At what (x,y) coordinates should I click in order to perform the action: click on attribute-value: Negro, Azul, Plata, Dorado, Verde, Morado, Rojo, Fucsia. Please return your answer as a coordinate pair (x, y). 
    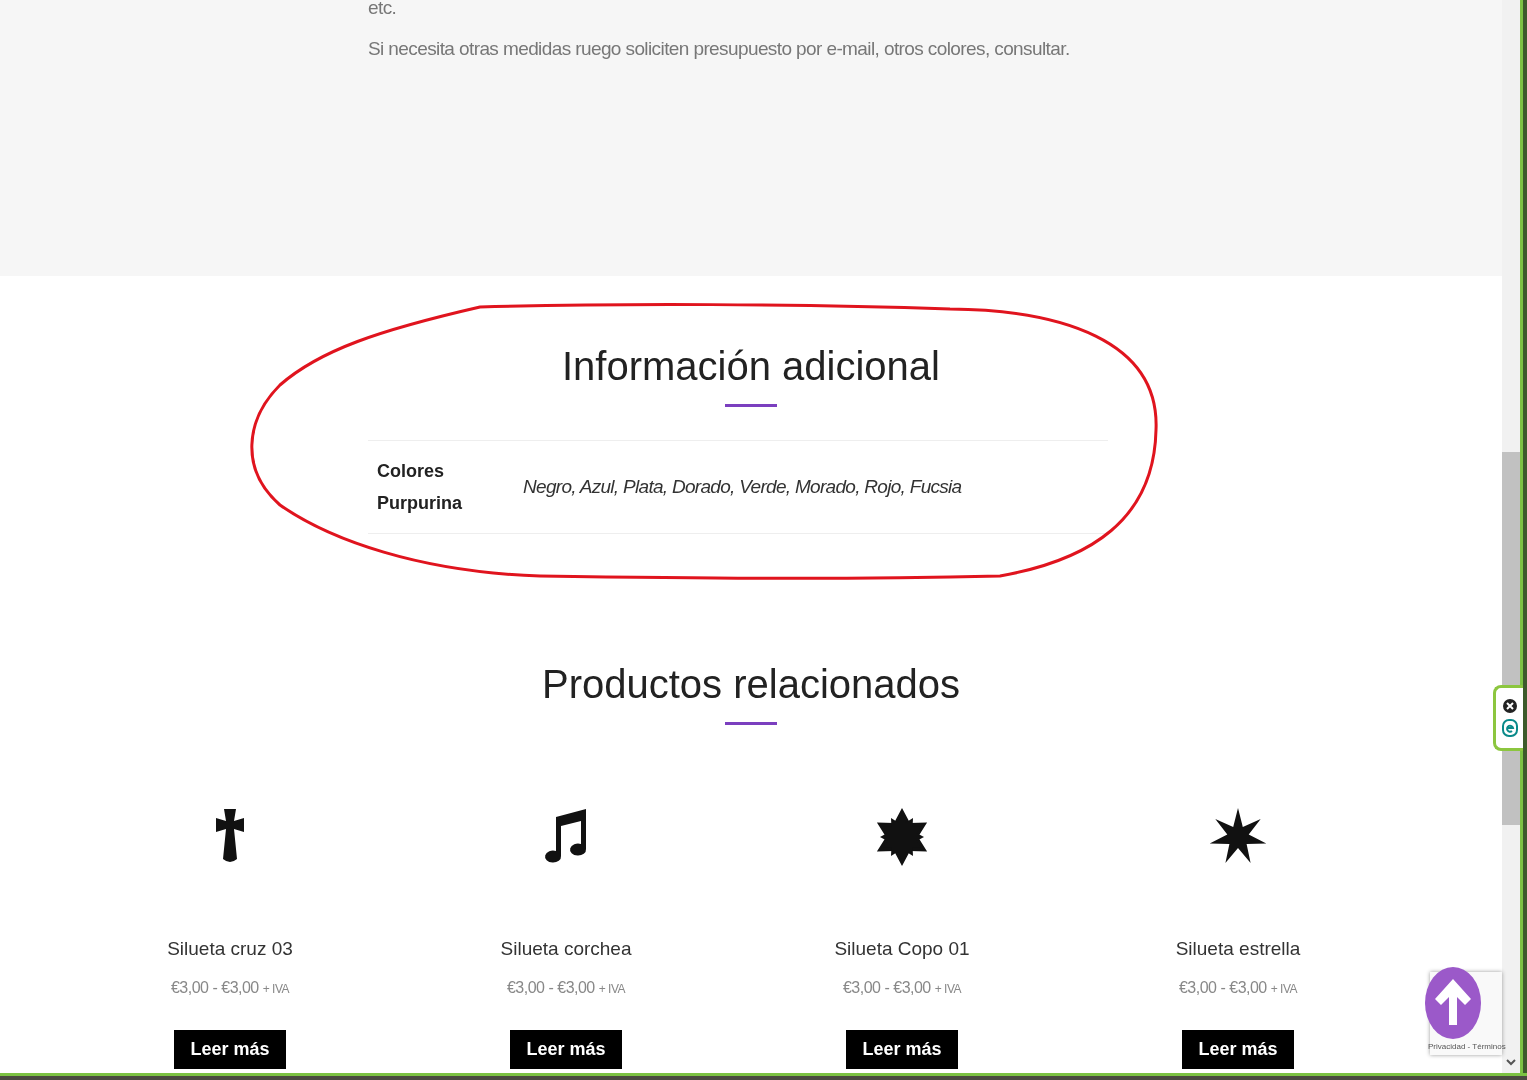
    Looking at the image, I should click on (742, 486).